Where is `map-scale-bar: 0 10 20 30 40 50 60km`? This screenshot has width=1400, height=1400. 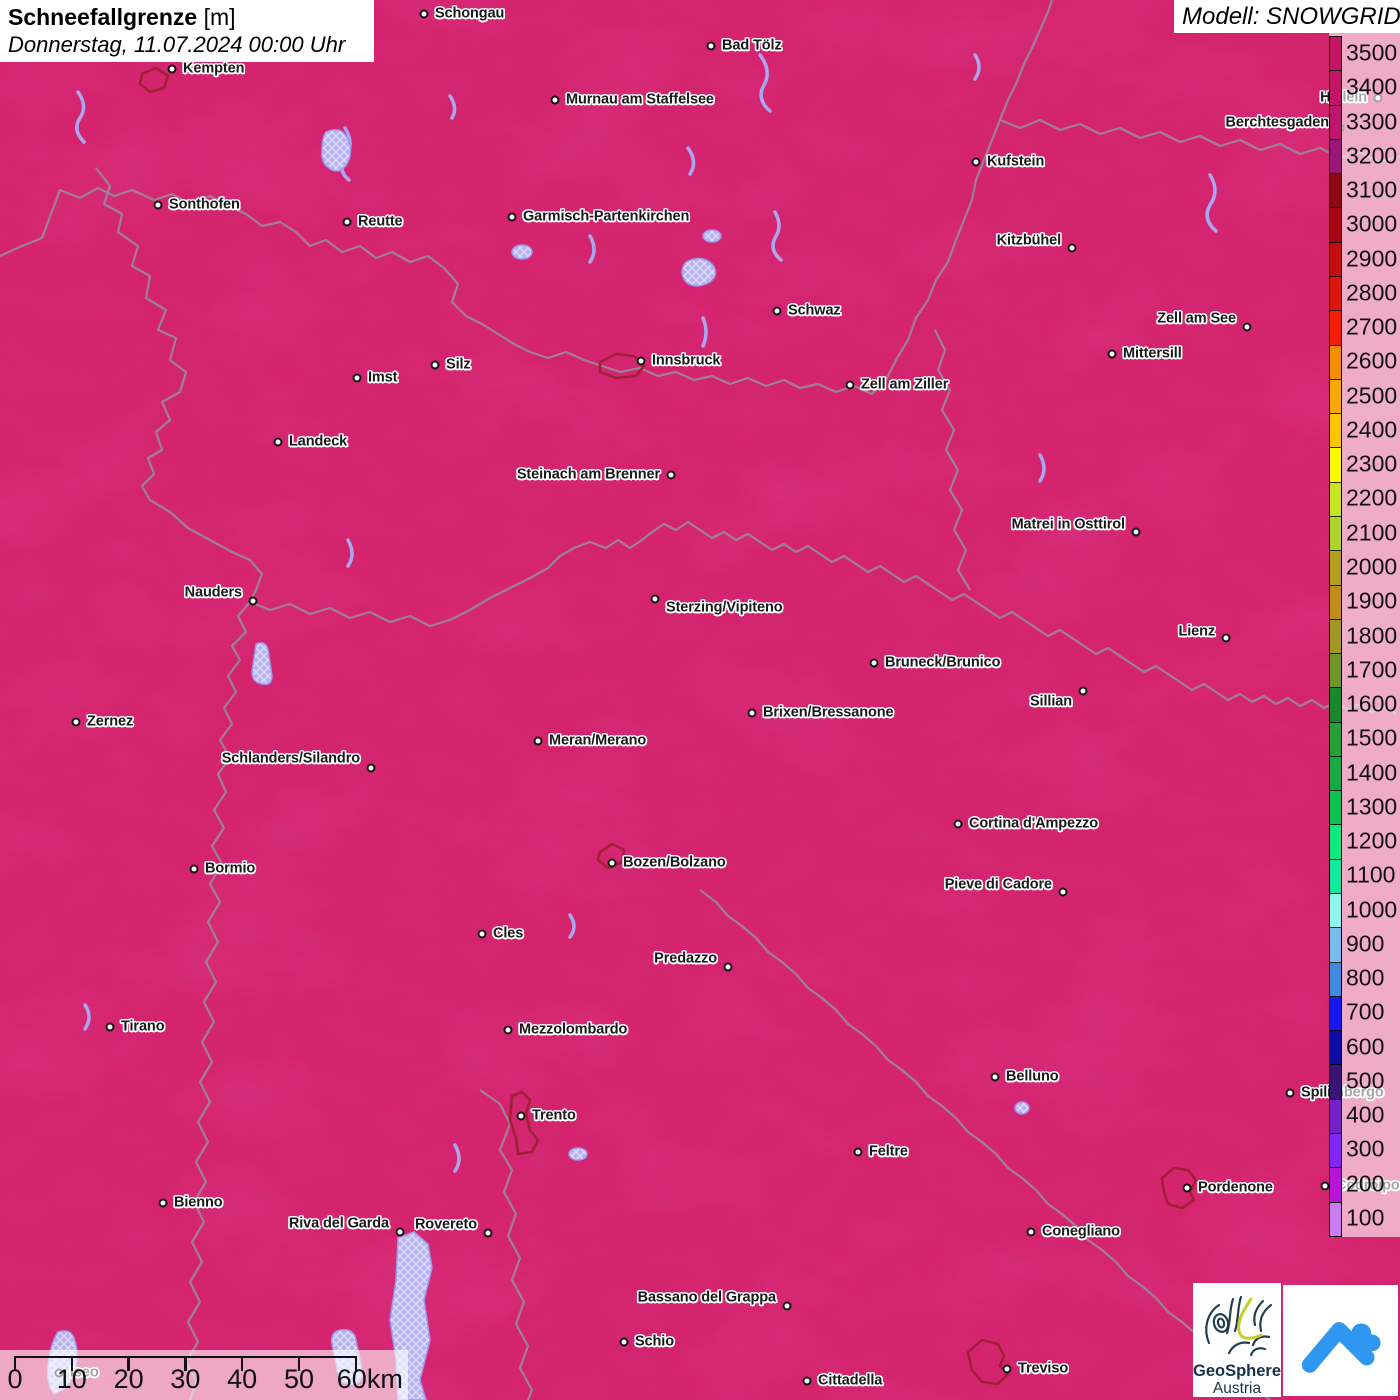
map-scale-bar: 0 10 20 30 40 50 60km is located at coordinates (204, 1375).